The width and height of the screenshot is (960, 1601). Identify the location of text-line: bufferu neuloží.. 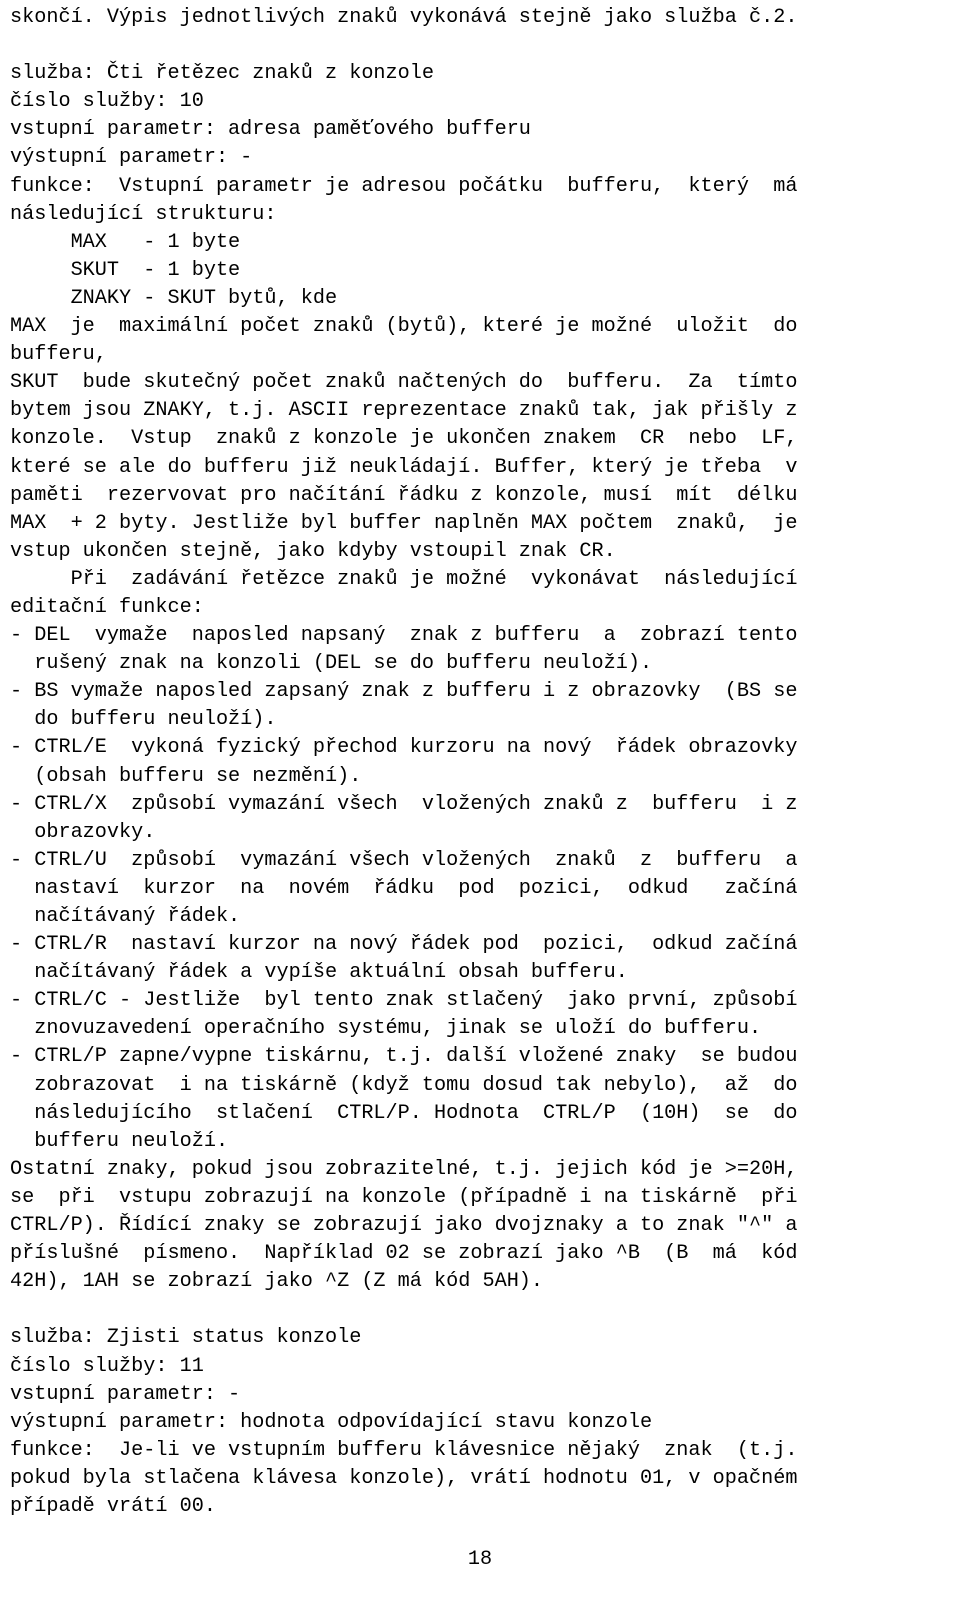
(119, 1141).